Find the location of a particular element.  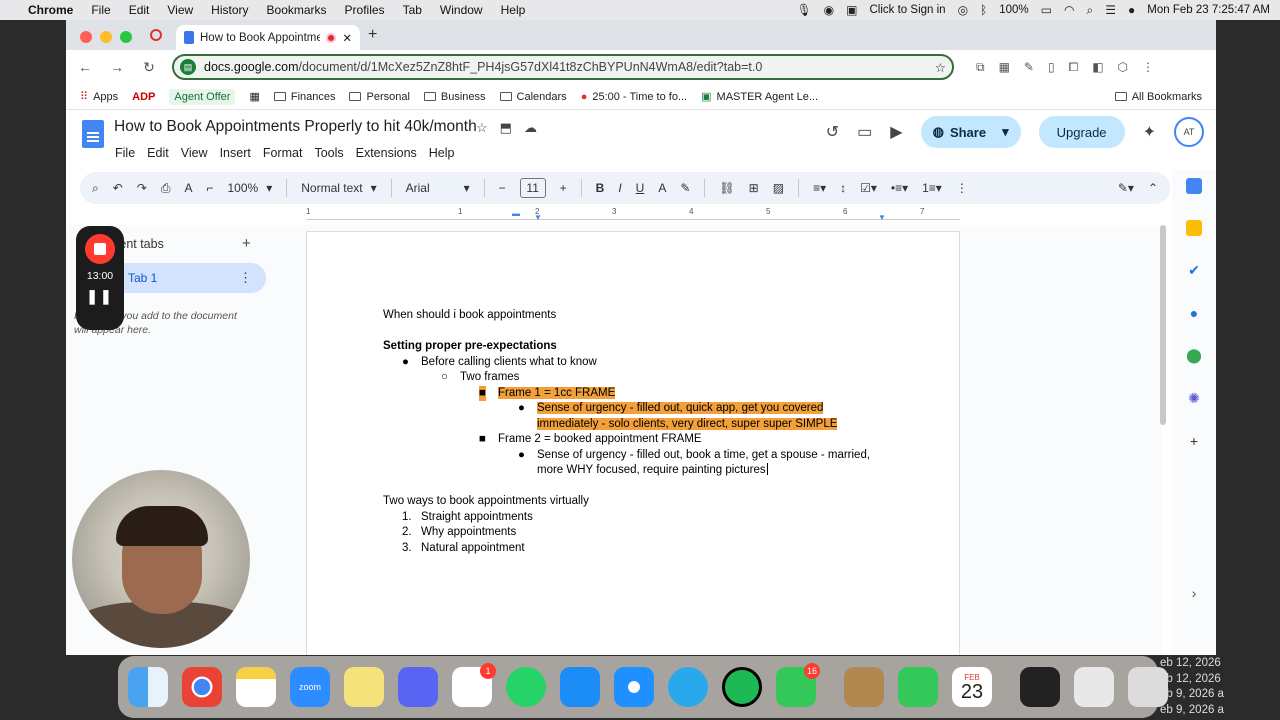

font-select: Arial ▾ is located at coordinates (438, 188).